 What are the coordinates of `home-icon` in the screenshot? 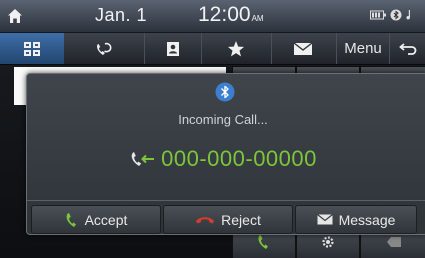 It's located at (15, 16).